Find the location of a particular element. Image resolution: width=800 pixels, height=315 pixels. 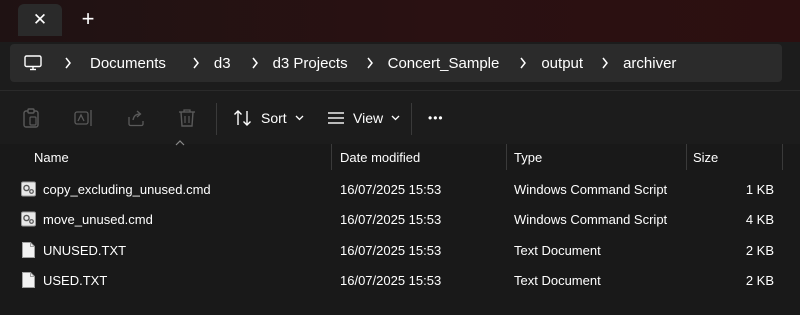

paste-button is located at coordinates (31, 118).